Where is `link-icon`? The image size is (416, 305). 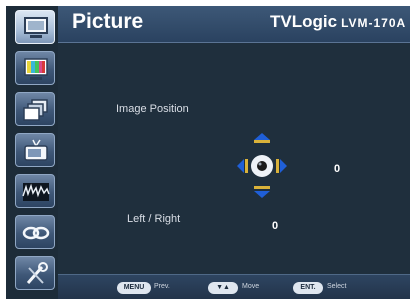 link-icon is located at coordinates (36, 233).